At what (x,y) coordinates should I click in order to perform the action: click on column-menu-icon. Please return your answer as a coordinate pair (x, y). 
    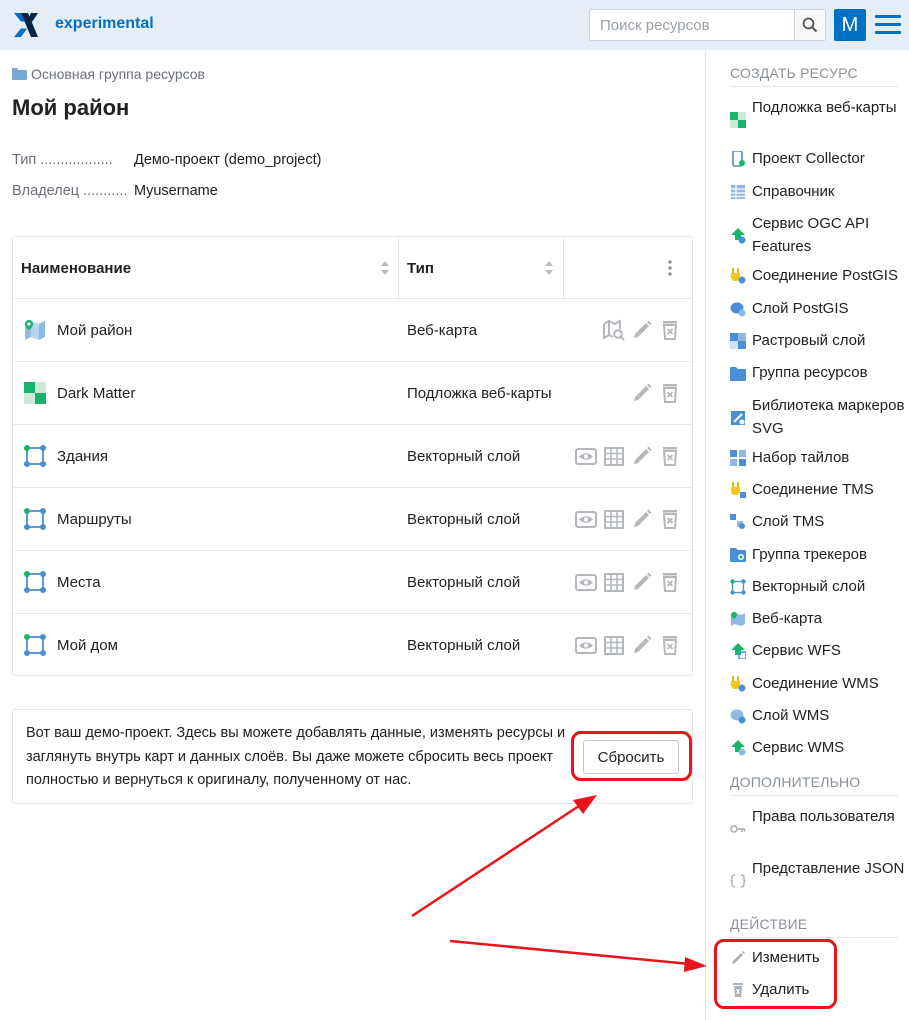
    Looking at the image, I should click on (670, 268).